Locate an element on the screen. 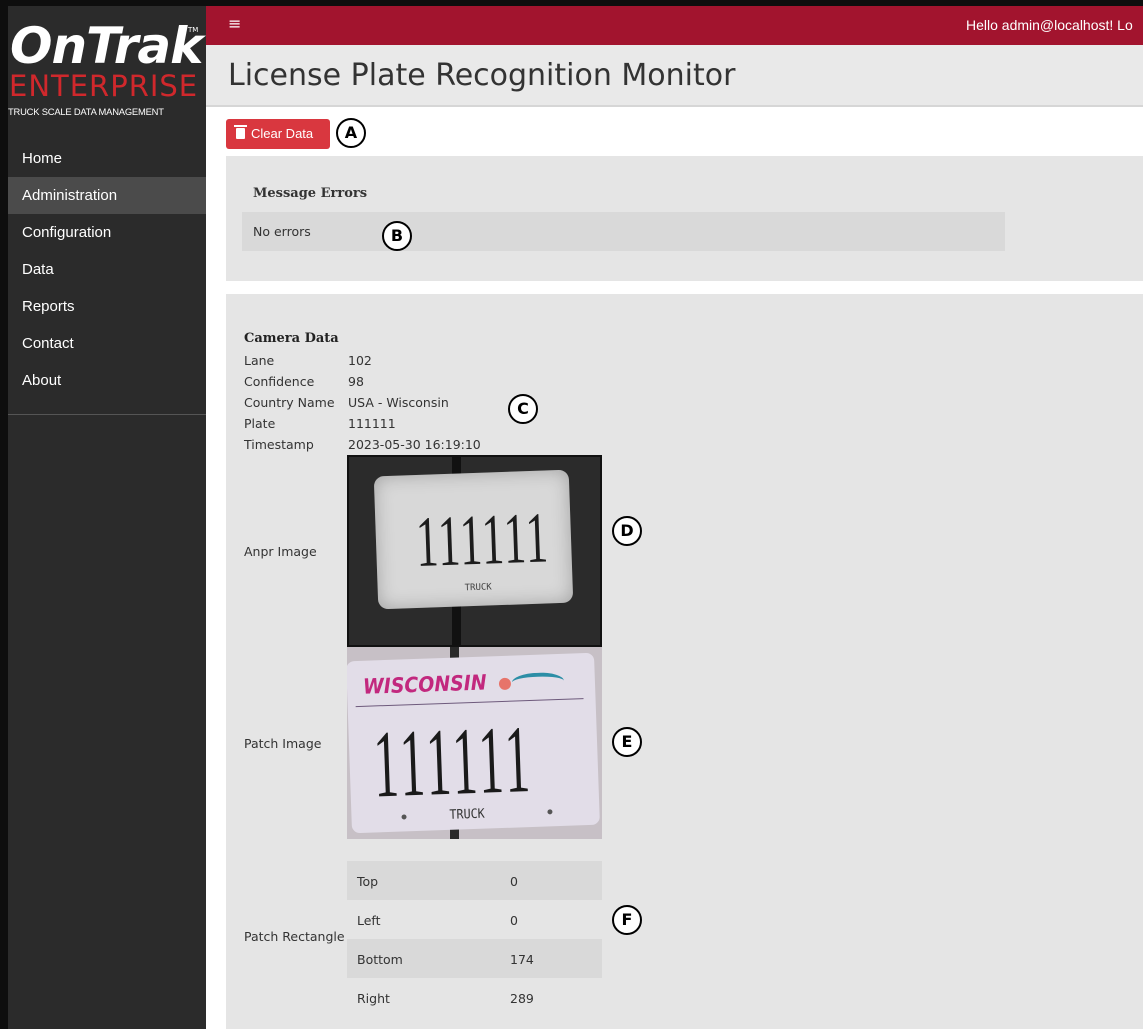  field-label-timestamp: Timestamp is located at coordinates (279, 444).